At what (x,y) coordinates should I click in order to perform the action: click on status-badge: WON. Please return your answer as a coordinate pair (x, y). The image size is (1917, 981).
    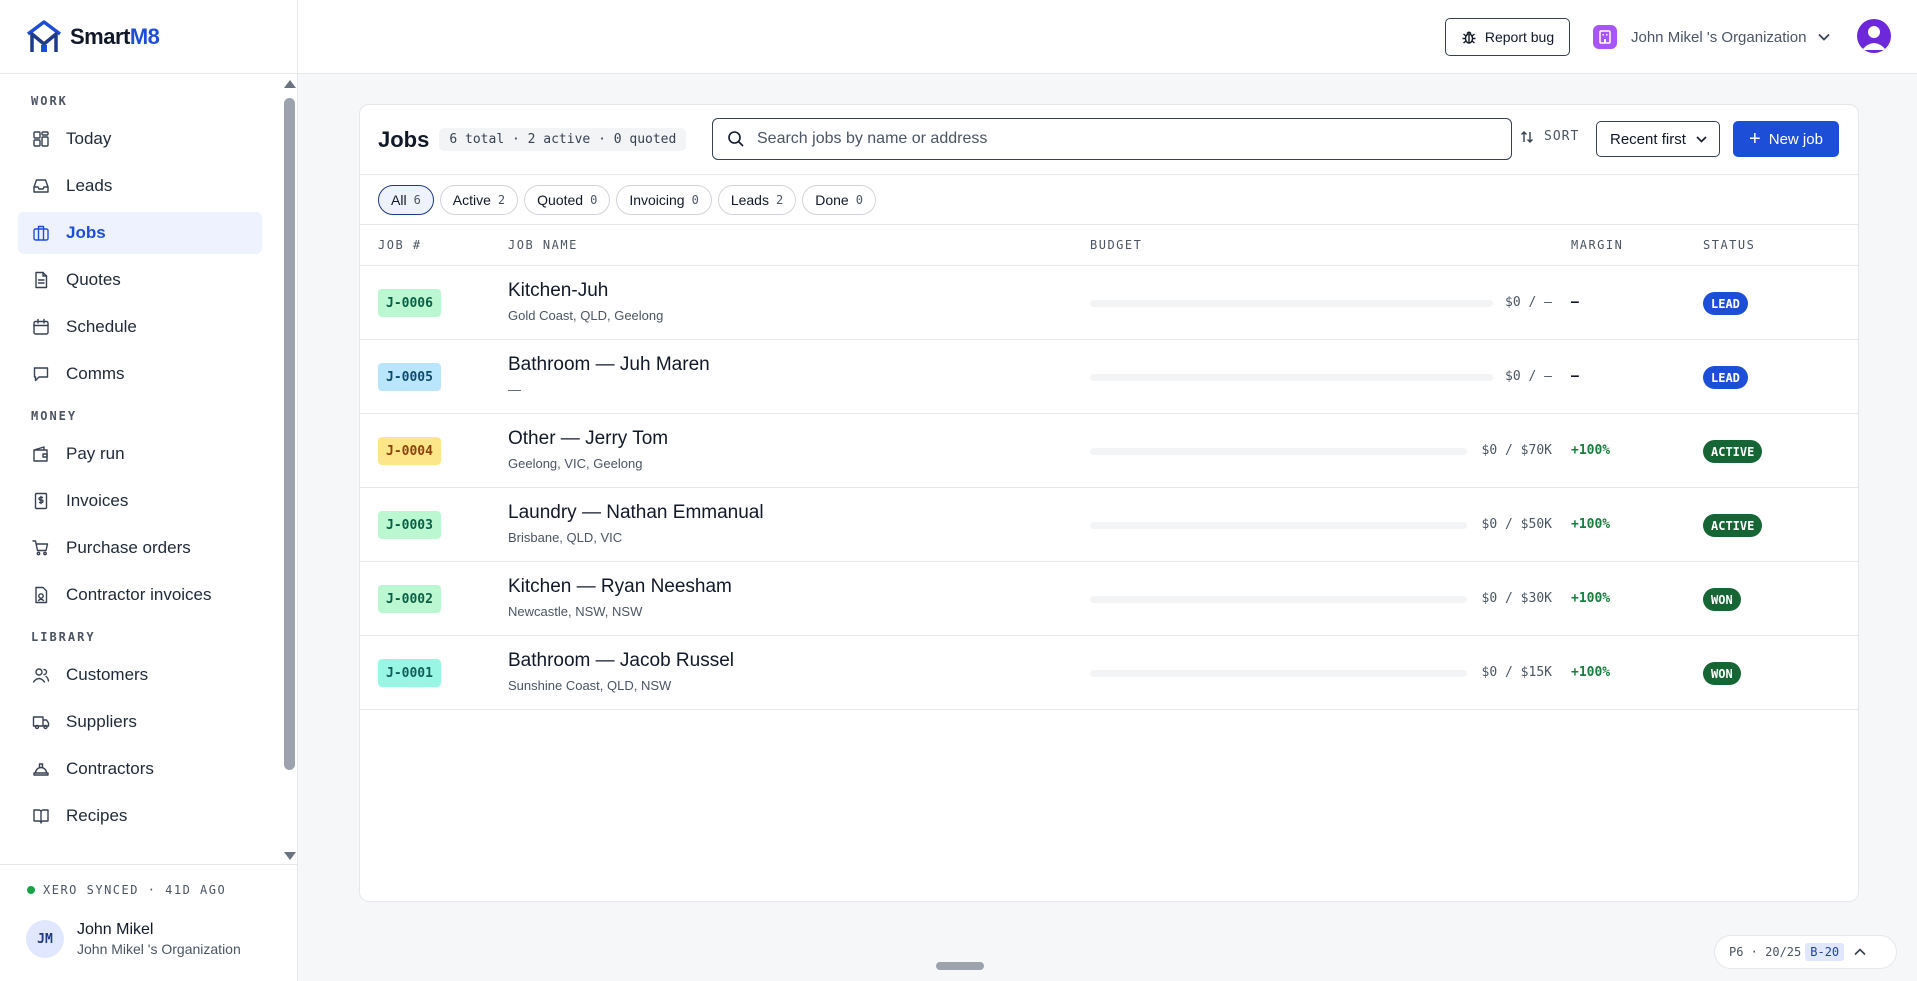
    Looking at the image, I should click on (1722, 599).